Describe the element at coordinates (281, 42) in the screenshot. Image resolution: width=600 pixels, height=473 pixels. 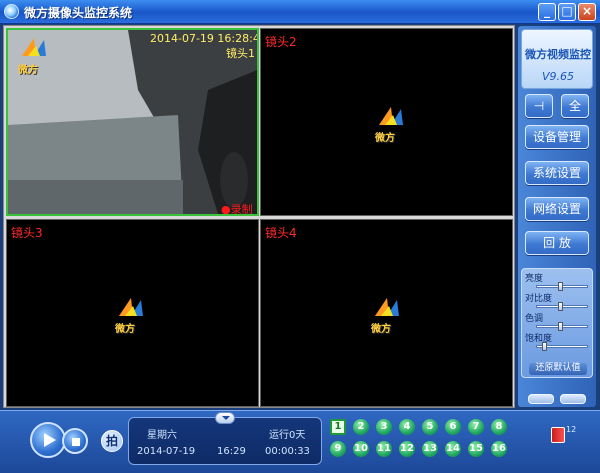
I see `camera-2-label: 镜头2` at that location.